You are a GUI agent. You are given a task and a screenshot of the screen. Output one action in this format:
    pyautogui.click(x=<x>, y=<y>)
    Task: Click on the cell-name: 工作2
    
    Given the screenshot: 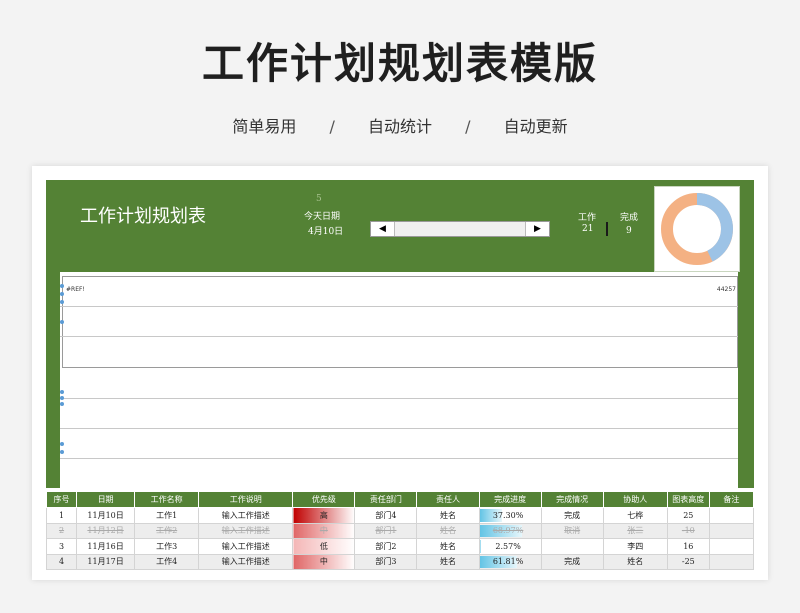 What is the action you would take?
    pyautogui.click(x=167, y=530)
    